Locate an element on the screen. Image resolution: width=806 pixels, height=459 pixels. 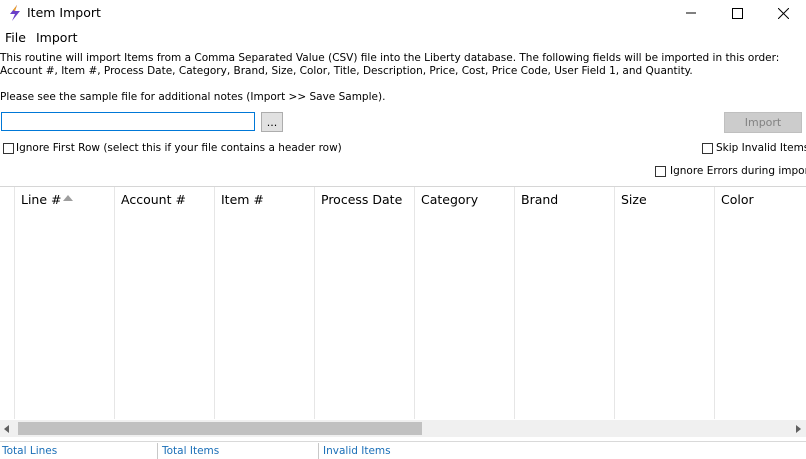
title-bar: Item Import is located at coordinates (403, 13).